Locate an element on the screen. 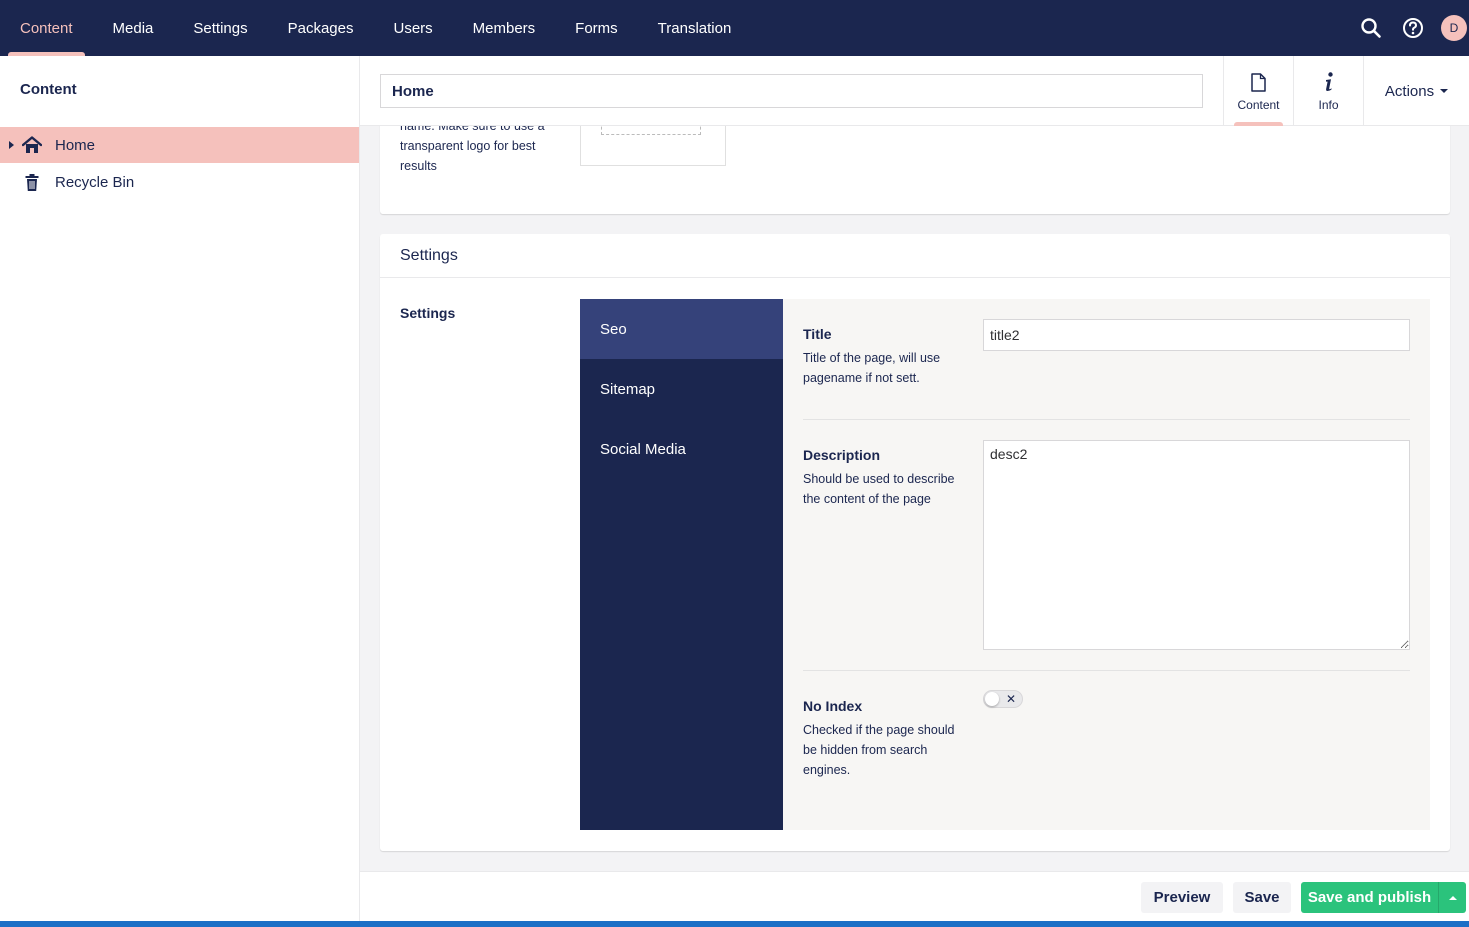 The image size is (1469, 927). toggle-knob is located at coordinates (992, 699).